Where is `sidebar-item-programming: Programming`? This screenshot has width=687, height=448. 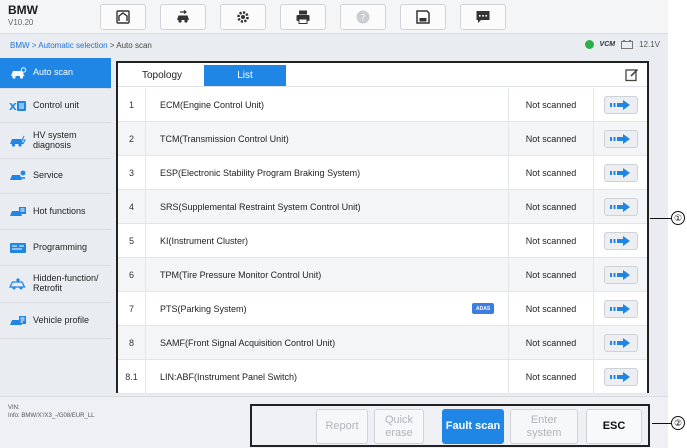 sidebar-item-programming: Programming is located at coordinates (55, 248).